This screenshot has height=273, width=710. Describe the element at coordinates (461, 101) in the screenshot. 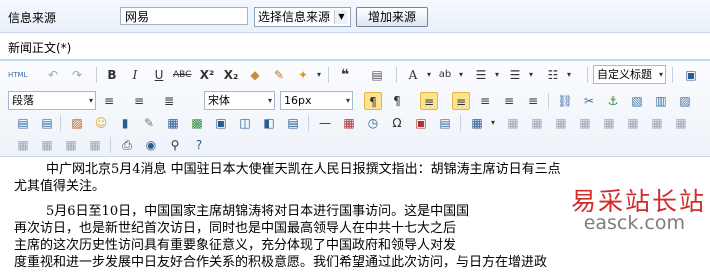

I see `align-left-icon: ≡` at that location.